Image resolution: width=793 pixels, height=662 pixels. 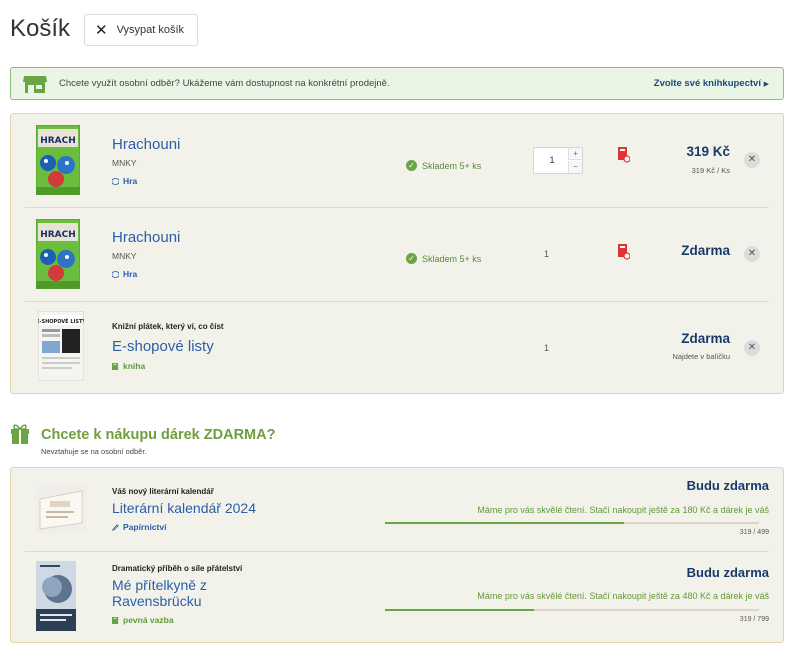 What do you see at coordinates (115, 527) in the screenshot?
I see `pencil-icon` at bounding box center [115, 527].